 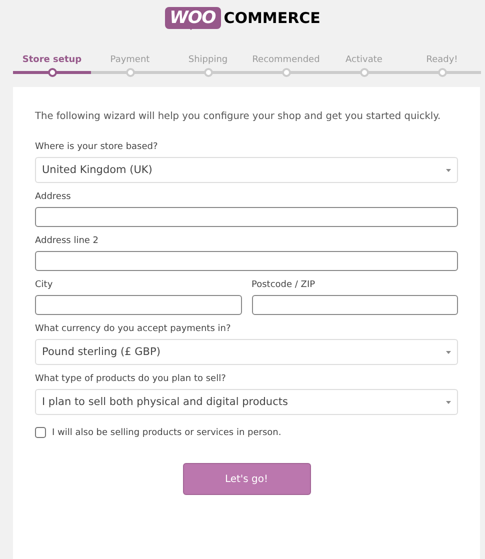 I want to click on intro-text: The following wizard will help you configure your shop and get you started quickly., so click(x=238, y=116).